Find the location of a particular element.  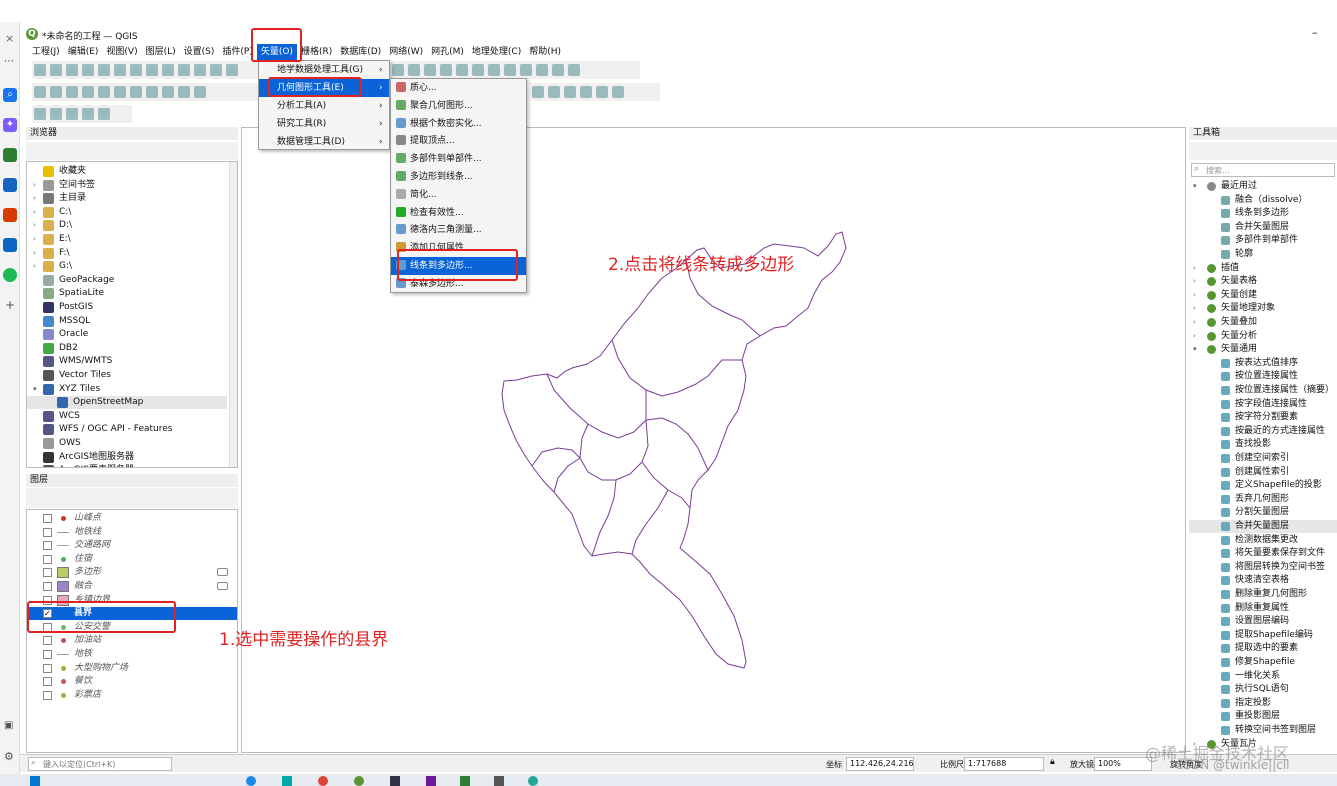

outlook-icon is located at coordinates (10, 245).